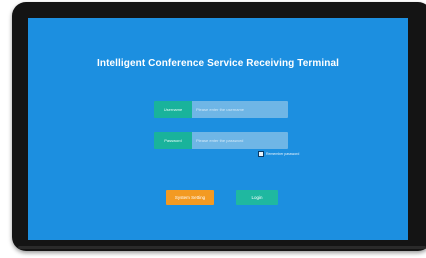 Image resolution: width=426 pixels, height=258 pixels. I want to click on password-row: Password, so click(221, 140).